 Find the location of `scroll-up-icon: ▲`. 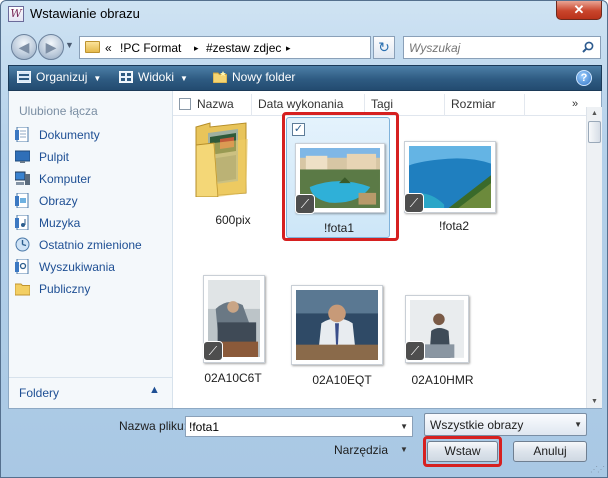

scroll-up-icon: ▲ is located at coordinates (594, 113).